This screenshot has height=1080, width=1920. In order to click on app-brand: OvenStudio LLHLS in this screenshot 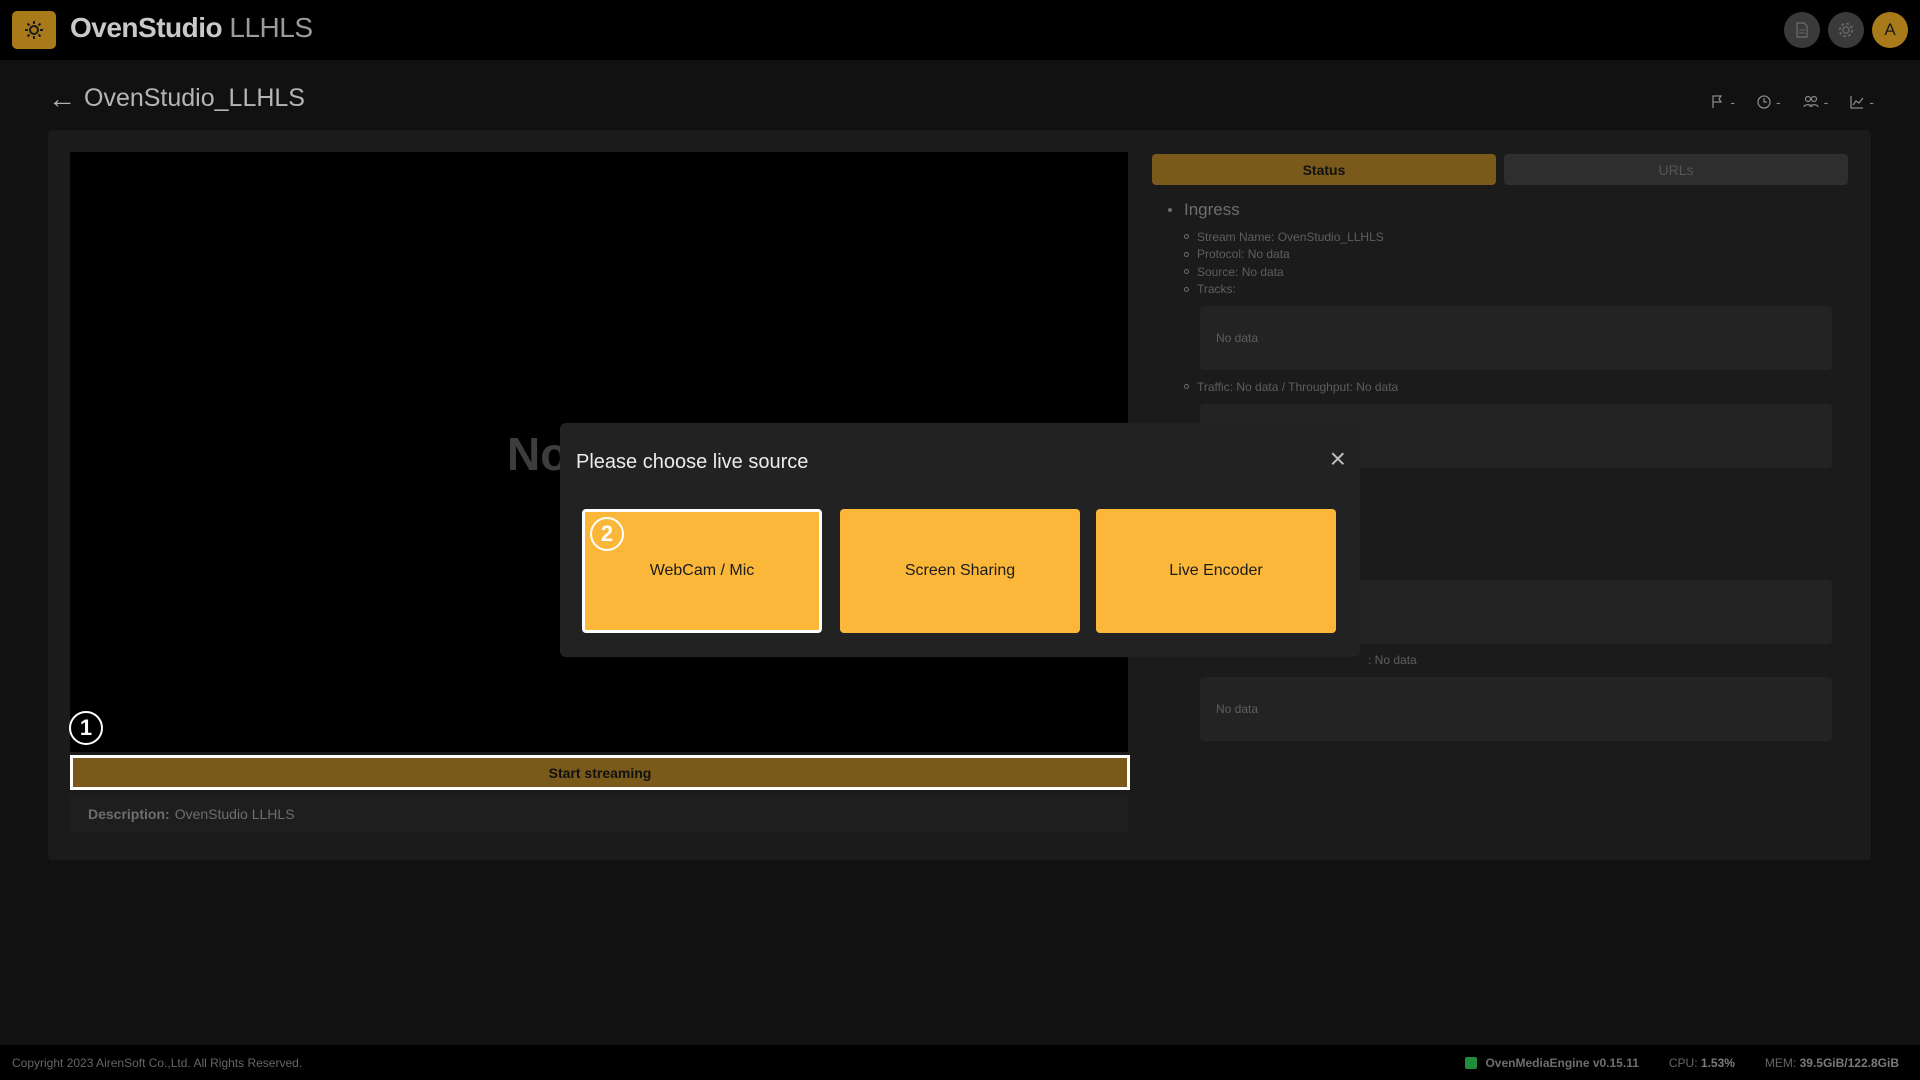, I will do `click(191, 28)`.